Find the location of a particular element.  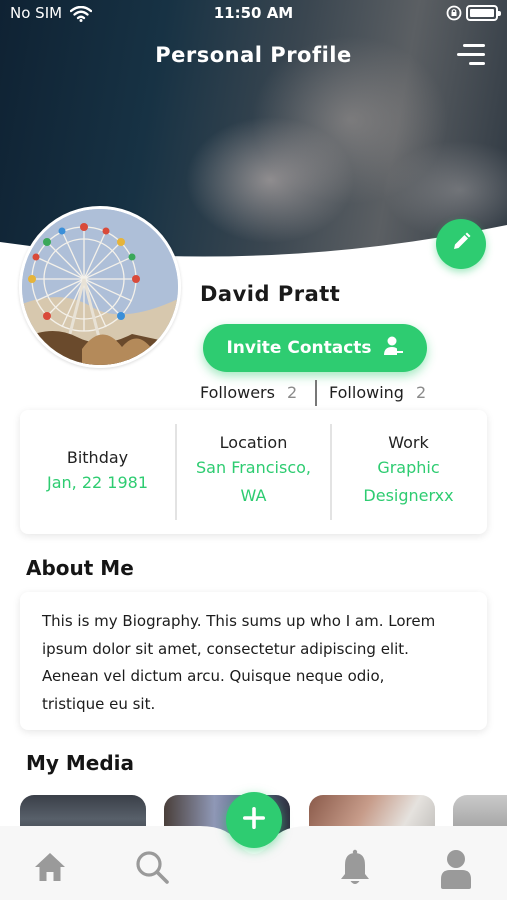

following-link: Following 2 is located at coordinates (377, 392).